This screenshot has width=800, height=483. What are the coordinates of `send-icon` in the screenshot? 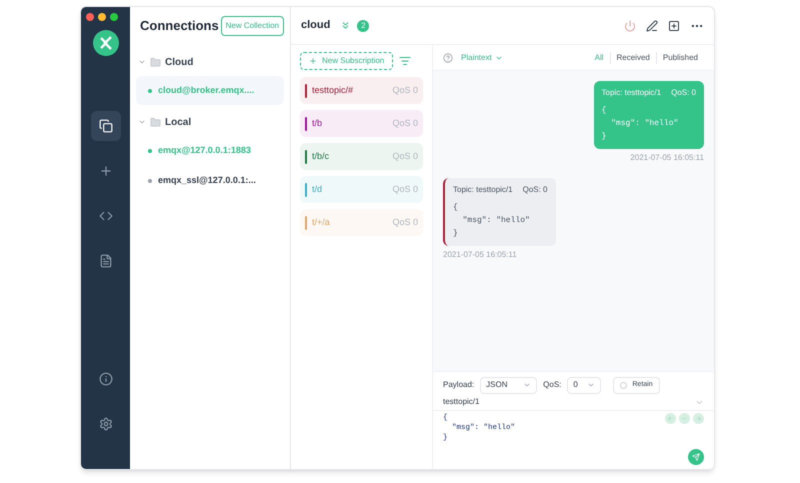 It's located at (696, 457).